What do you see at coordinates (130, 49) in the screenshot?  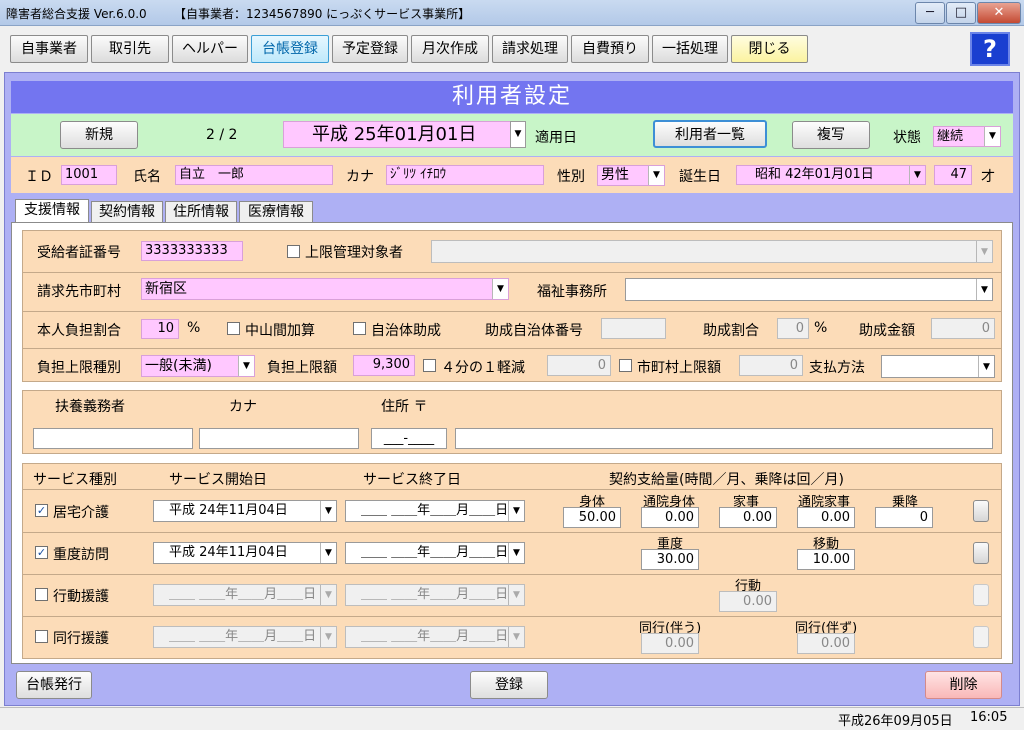 I see `toolbar-button-torihikisaki: 取引先` at bounding box center [130, 49].